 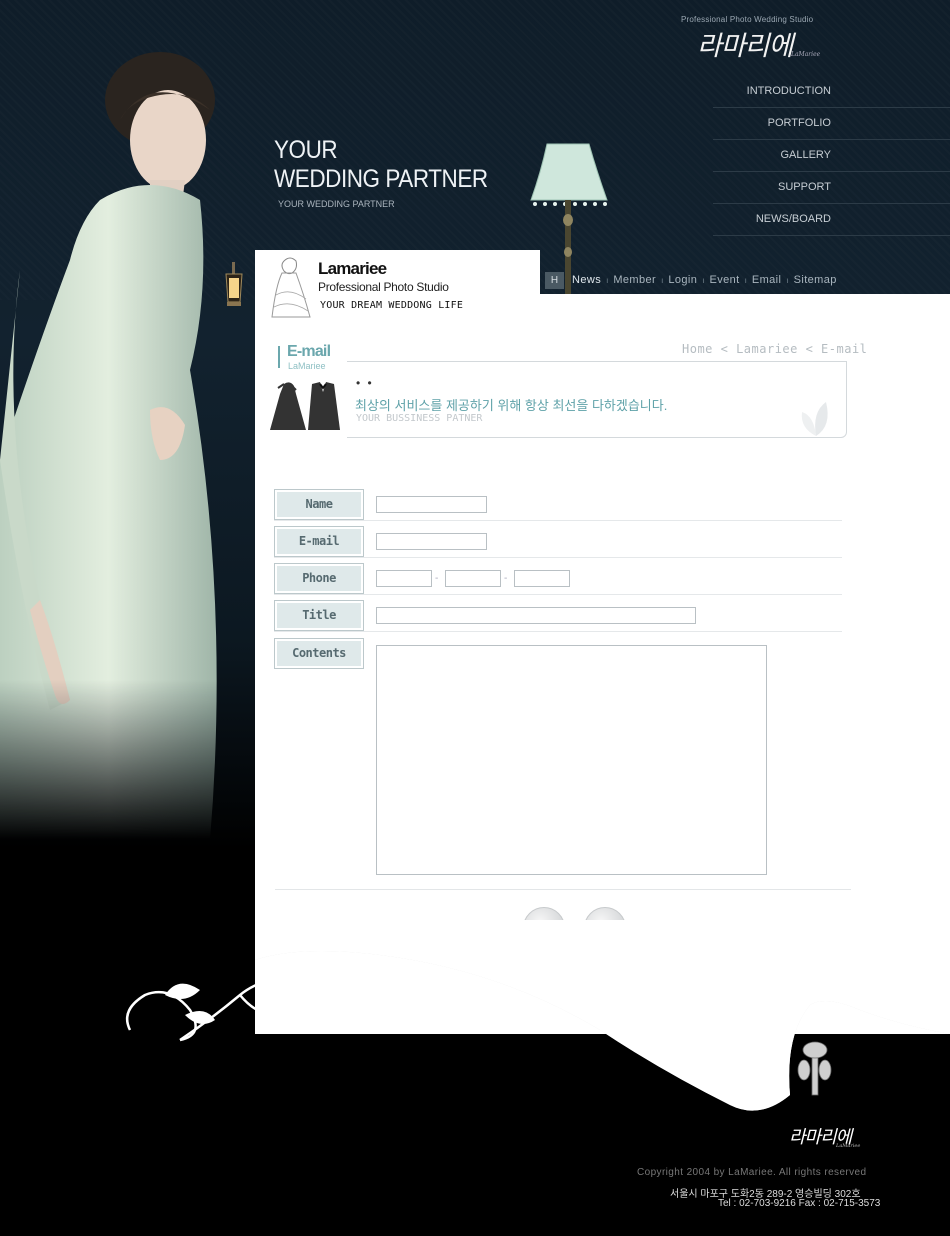 I want to click on title-input, so click(x=536, y=615).